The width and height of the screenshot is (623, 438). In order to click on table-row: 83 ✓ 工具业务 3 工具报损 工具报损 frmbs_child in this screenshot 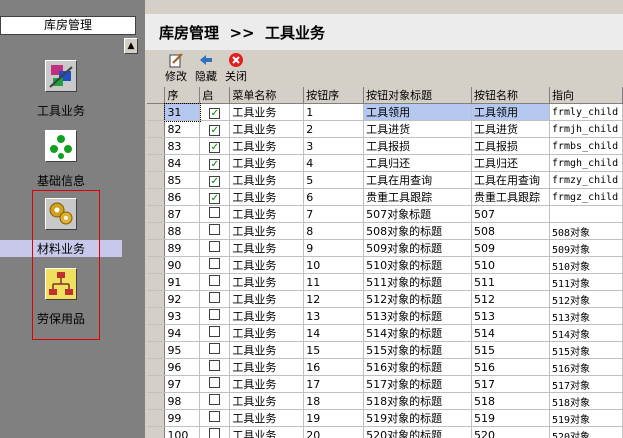, I will do `click(385, 146)`.